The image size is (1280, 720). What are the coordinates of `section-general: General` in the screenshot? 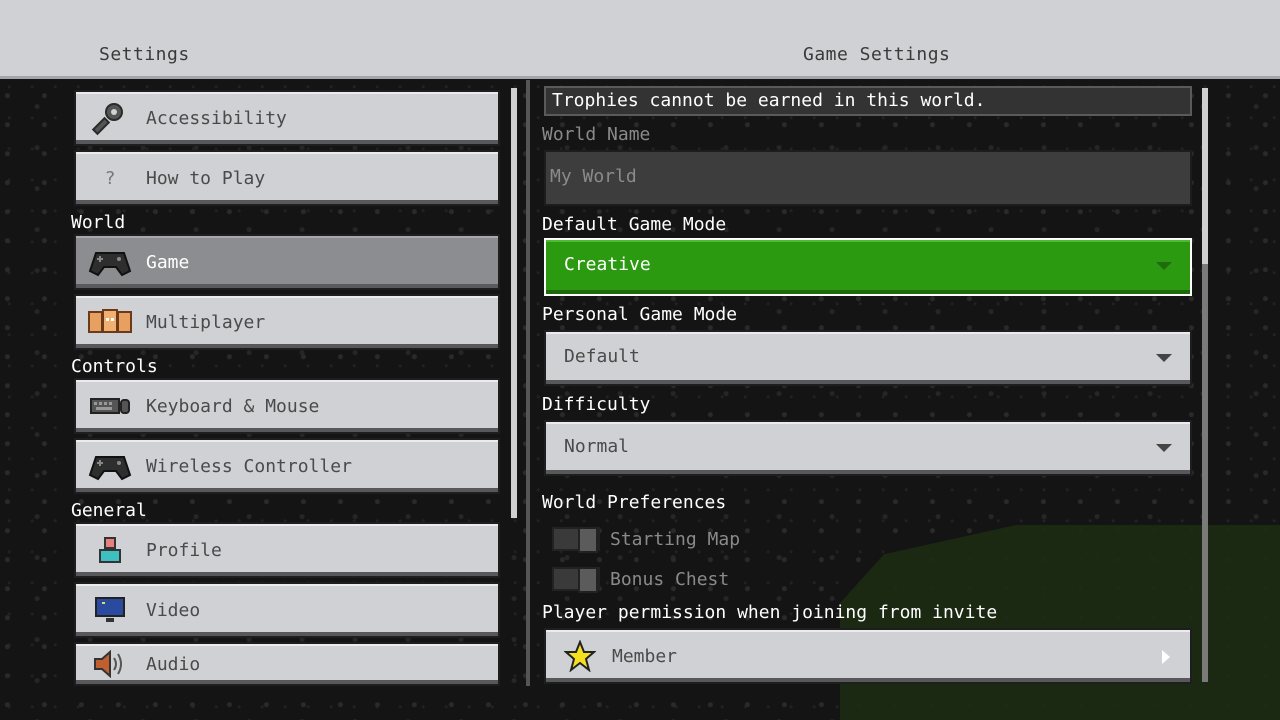 It's located at (109, 510).